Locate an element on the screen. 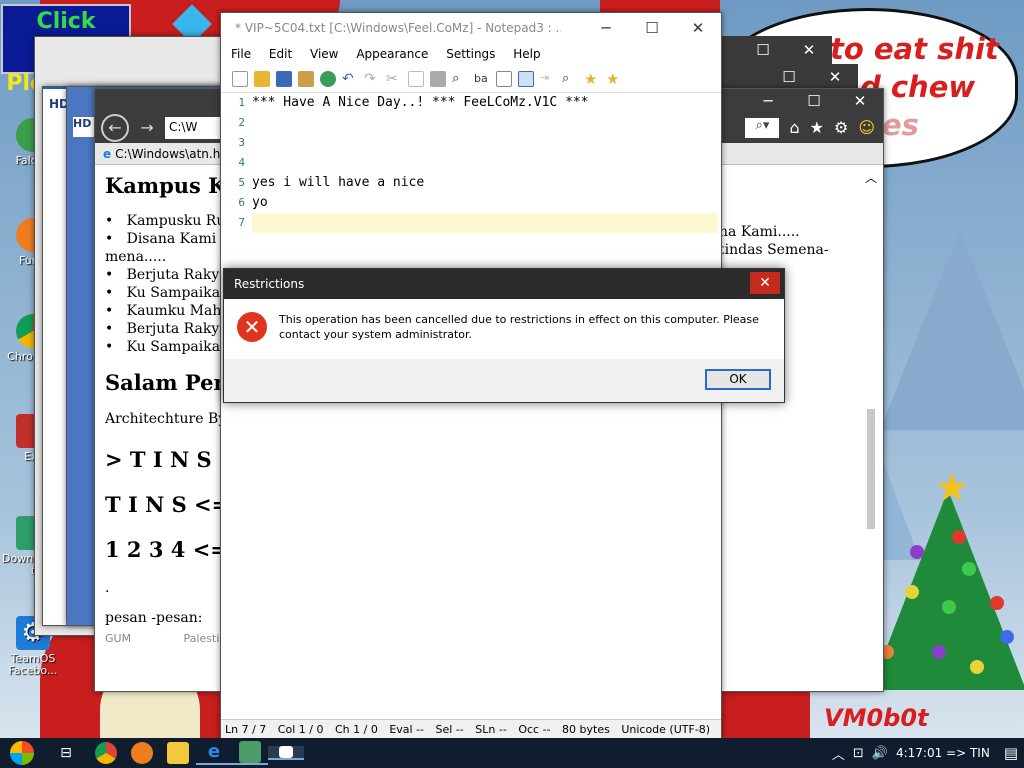  taskbar-firefox is located at coordinates (142, 753).